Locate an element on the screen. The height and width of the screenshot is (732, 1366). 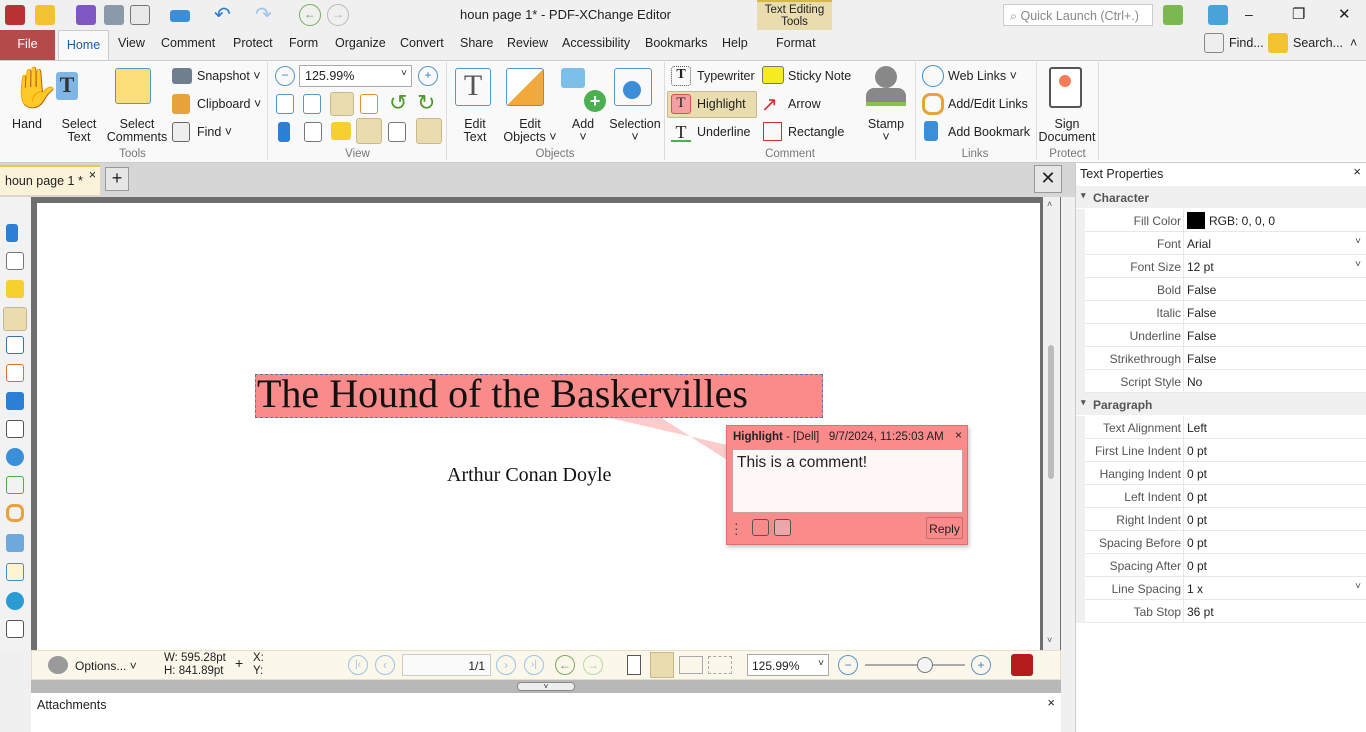
property-value: 1 x is located at coordinates (1195, 589).